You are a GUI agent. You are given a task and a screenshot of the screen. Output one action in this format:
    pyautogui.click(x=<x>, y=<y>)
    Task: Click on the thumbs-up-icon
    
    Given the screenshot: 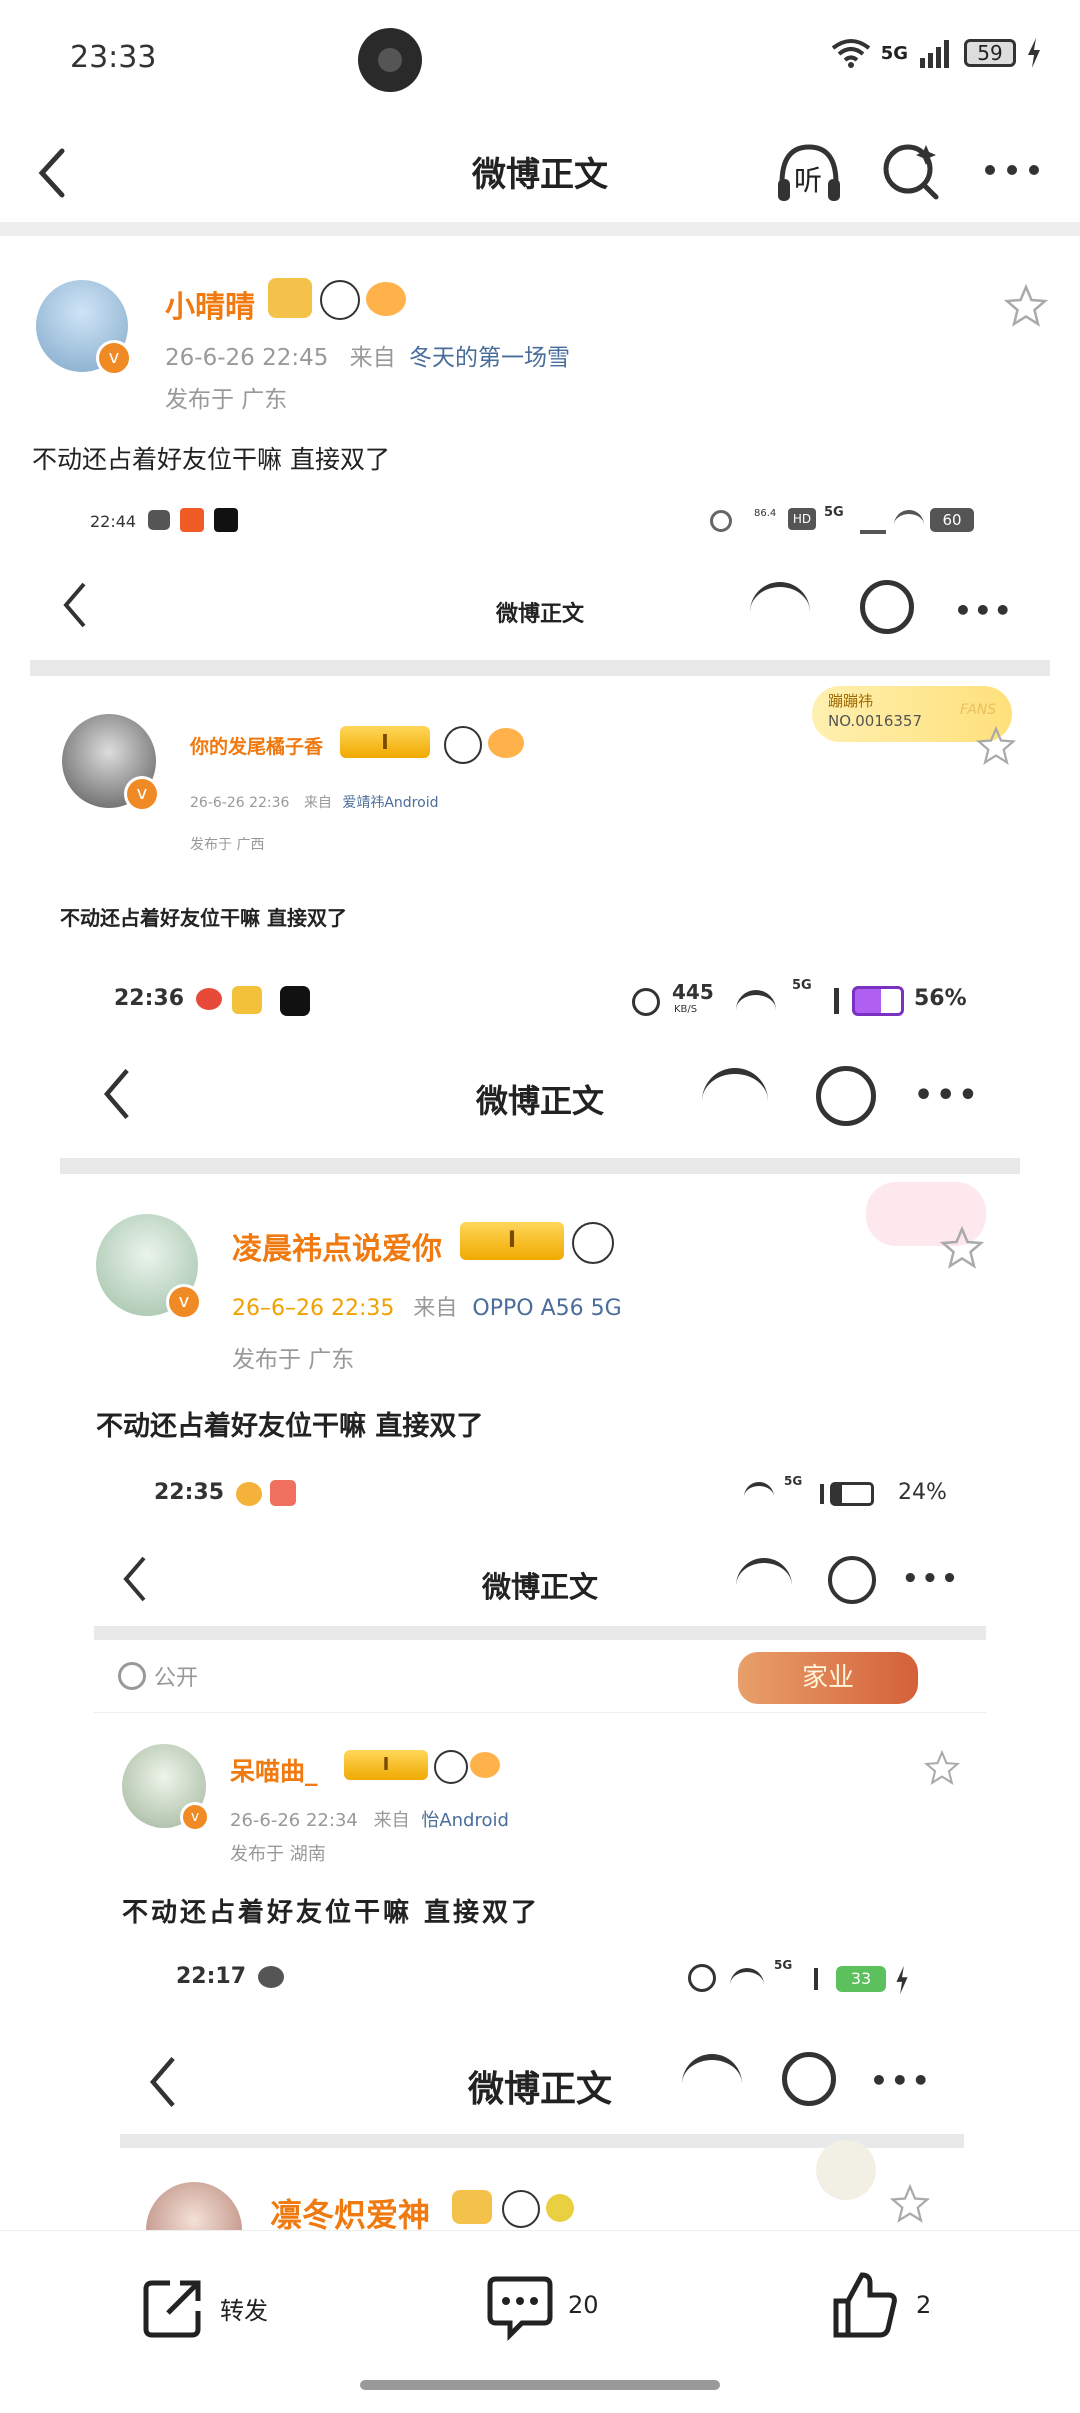 What is the action you would take?
    pyautogui.click(x=865, y=2305)
    